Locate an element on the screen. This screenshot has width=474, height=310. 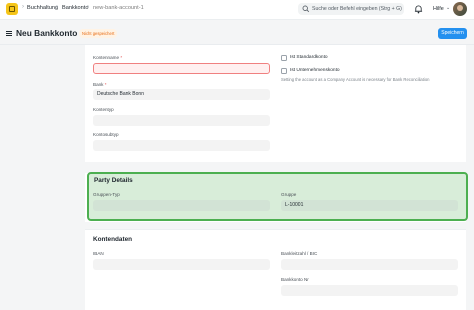
bankleitzahl-field is located at coordinates (369, 264).